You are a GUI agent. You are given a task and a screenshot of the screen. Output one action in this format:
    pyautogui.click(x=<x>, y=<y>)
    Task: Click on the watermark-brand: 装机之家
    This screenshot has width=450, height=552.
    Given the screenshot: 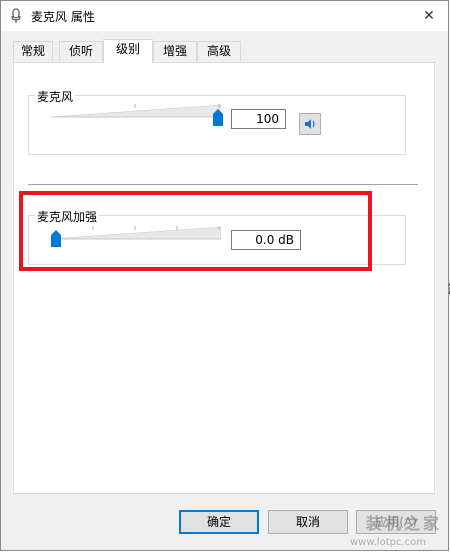 What is the action you would take?
    pyautogui.click(x=403, y=523)
    